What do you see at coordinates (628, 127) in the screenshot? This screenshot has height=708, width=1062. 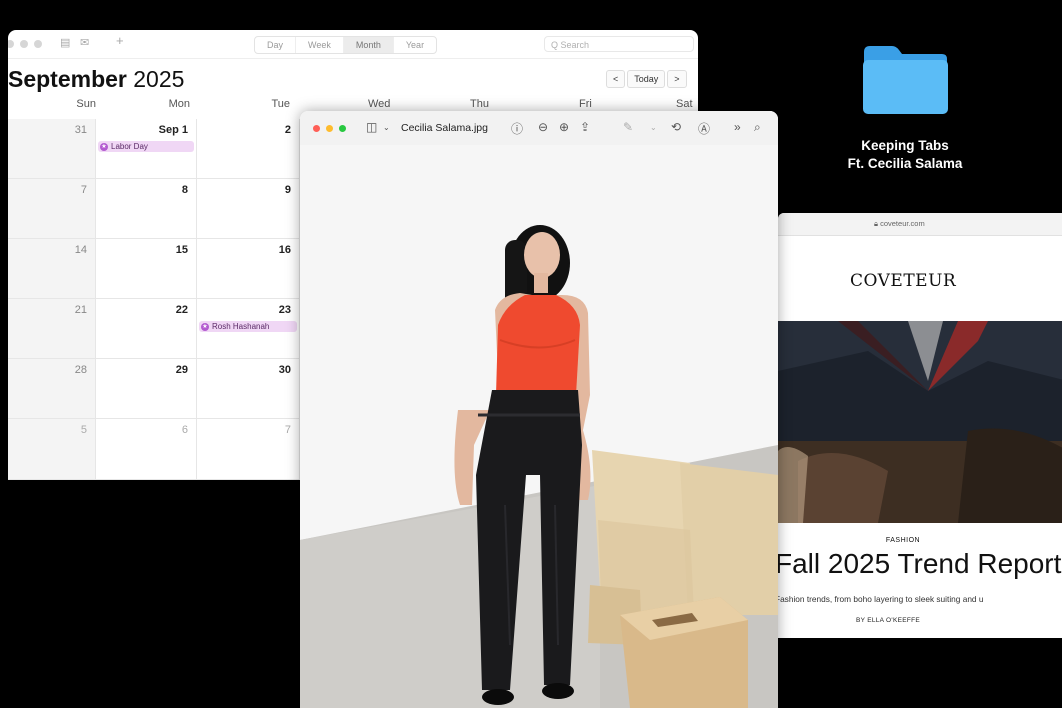 I see `markup-icon: ✎` at bounding box center [628, 127].